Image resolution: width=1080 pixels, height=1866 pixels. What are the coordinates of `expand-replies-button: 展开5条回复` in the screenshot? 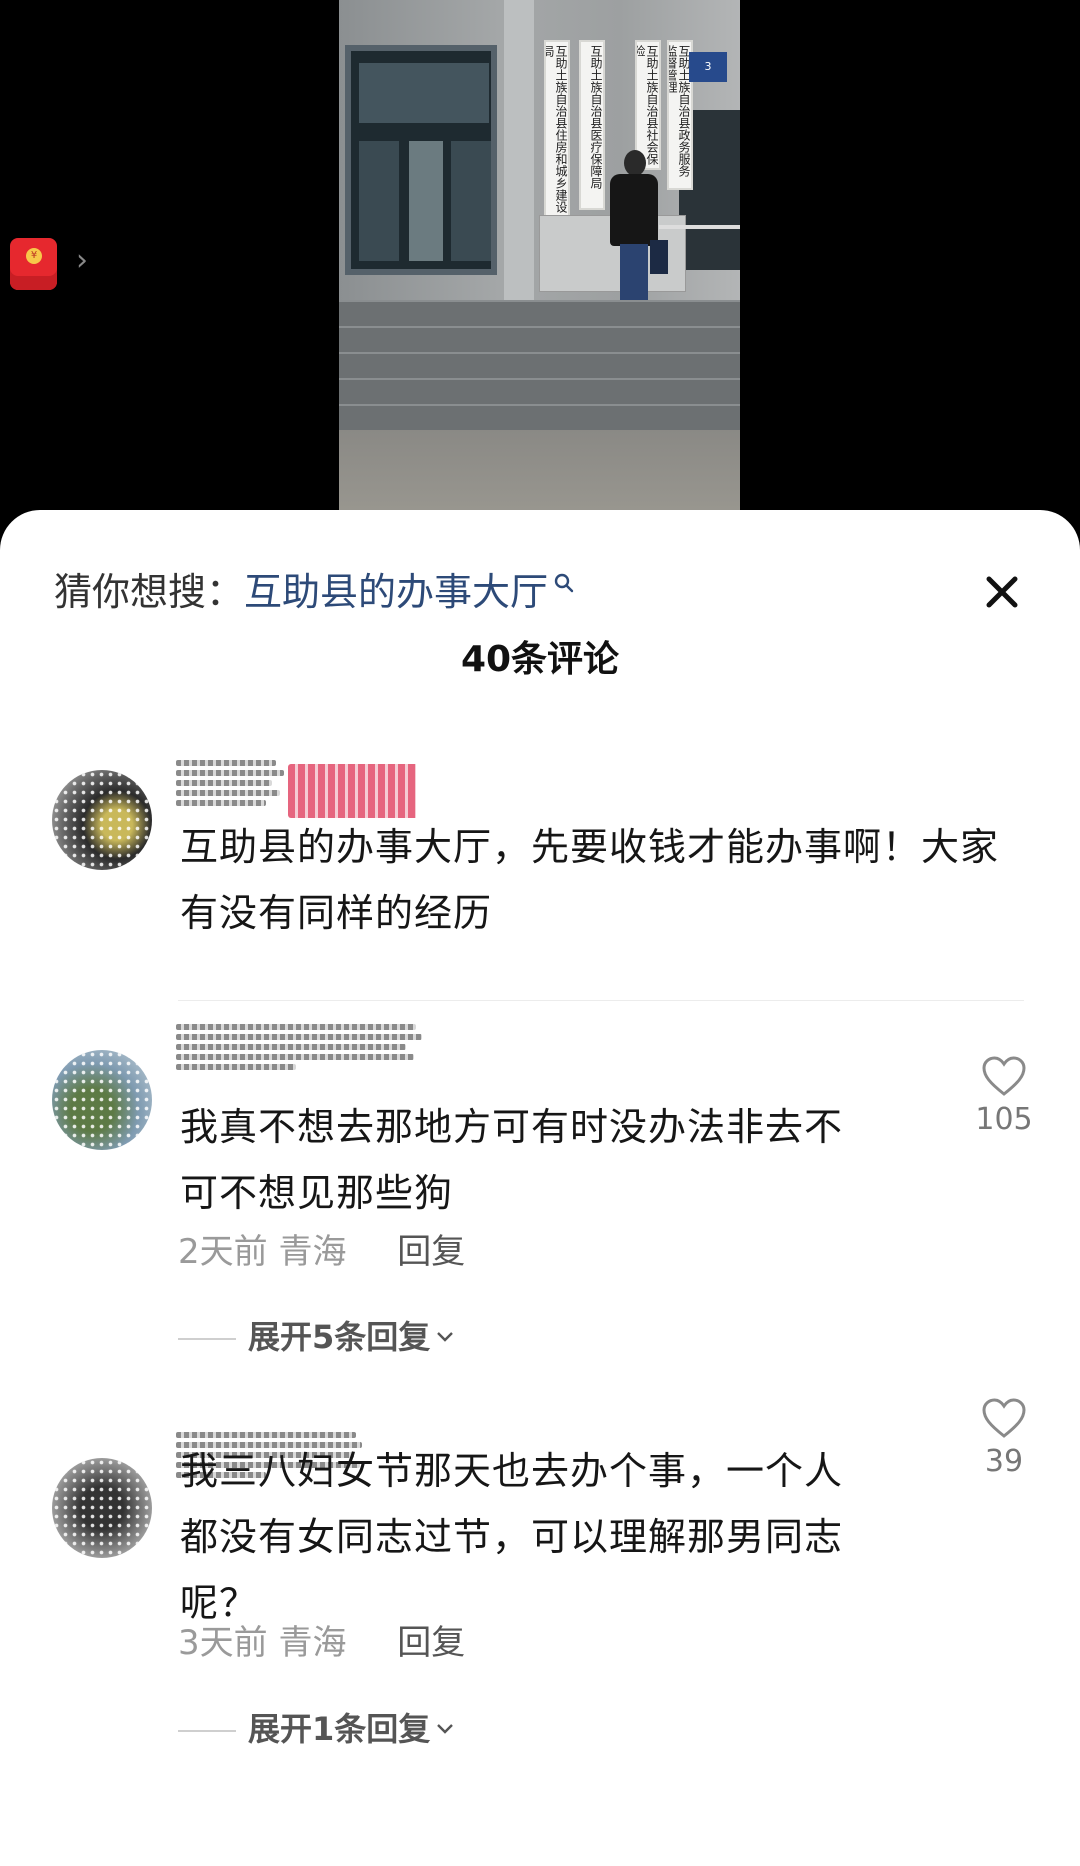 It's located at (316, 1337).